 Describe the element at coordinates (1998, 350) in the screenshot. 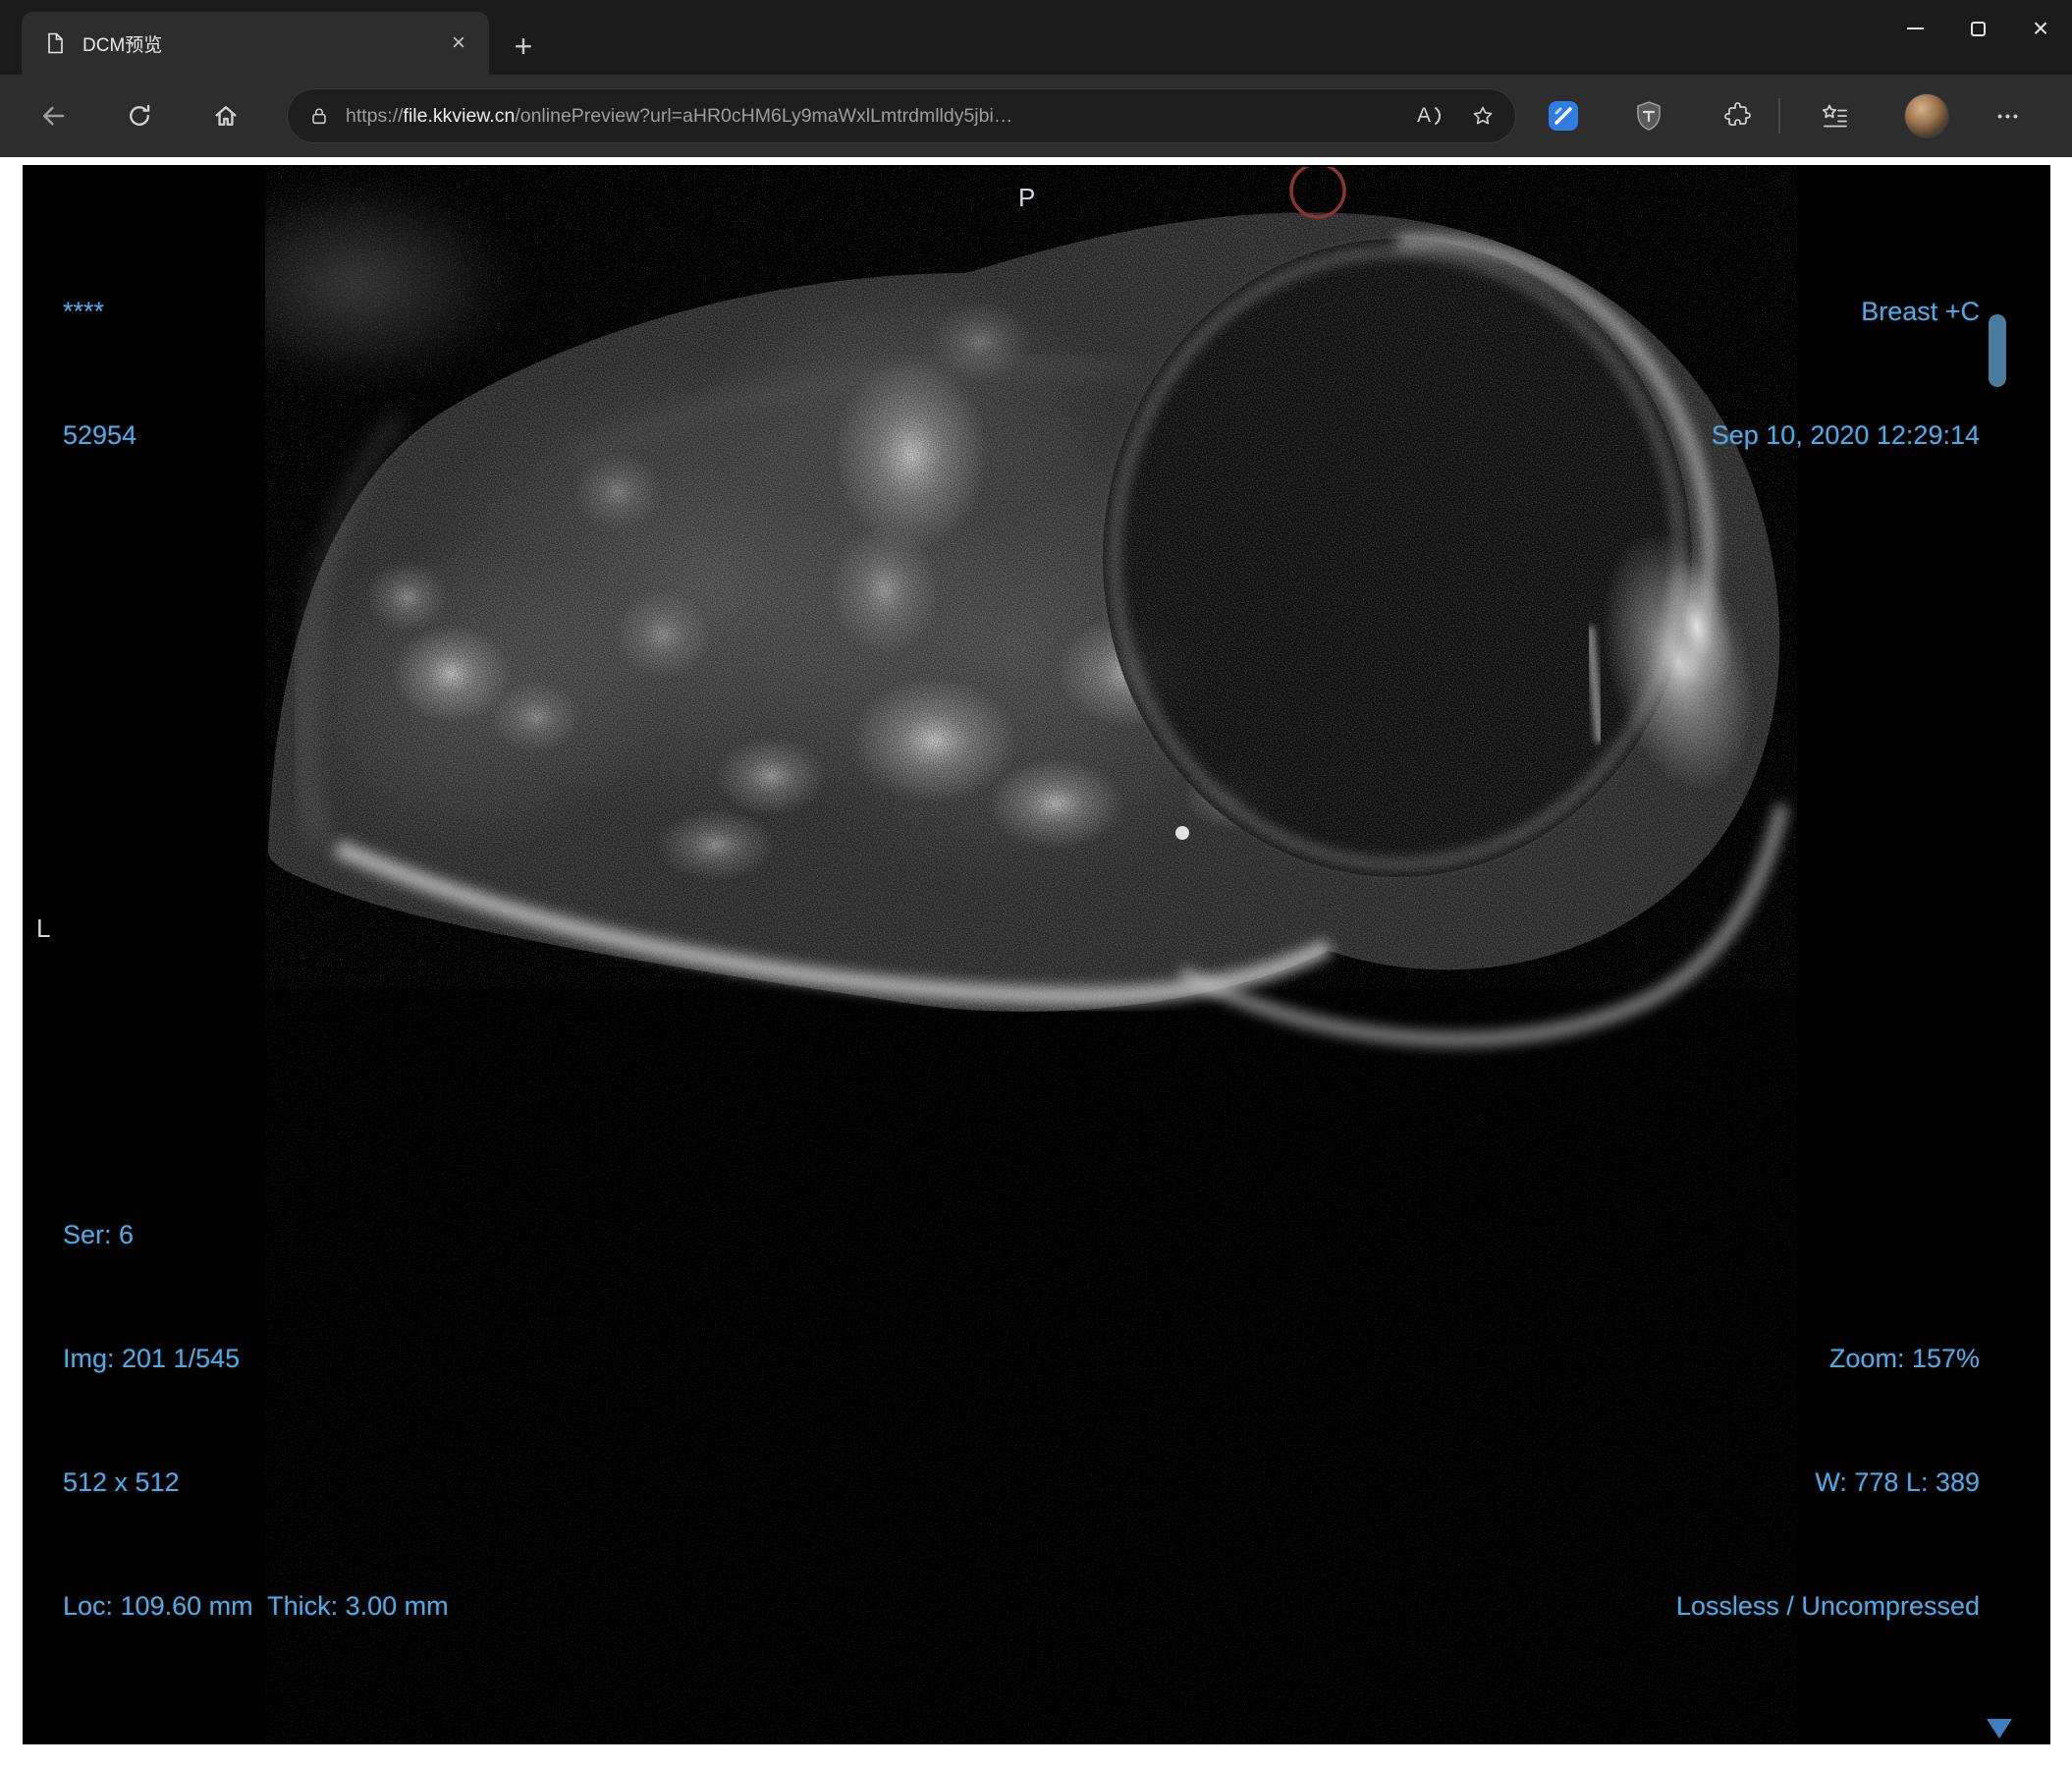

I see `slice-scrollbar-thumb` at that location.